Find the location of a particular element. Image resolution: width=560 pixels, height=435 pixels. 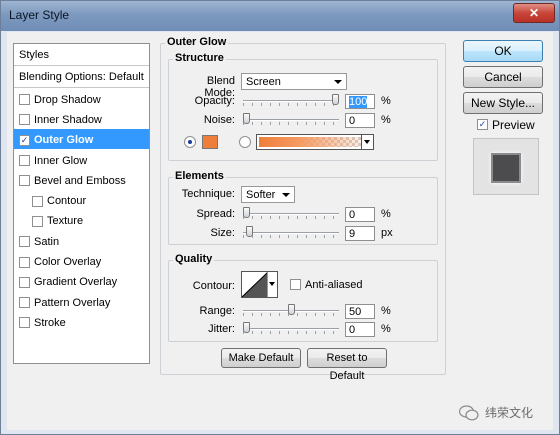

contour-picker is located at coordinates (259, 284).